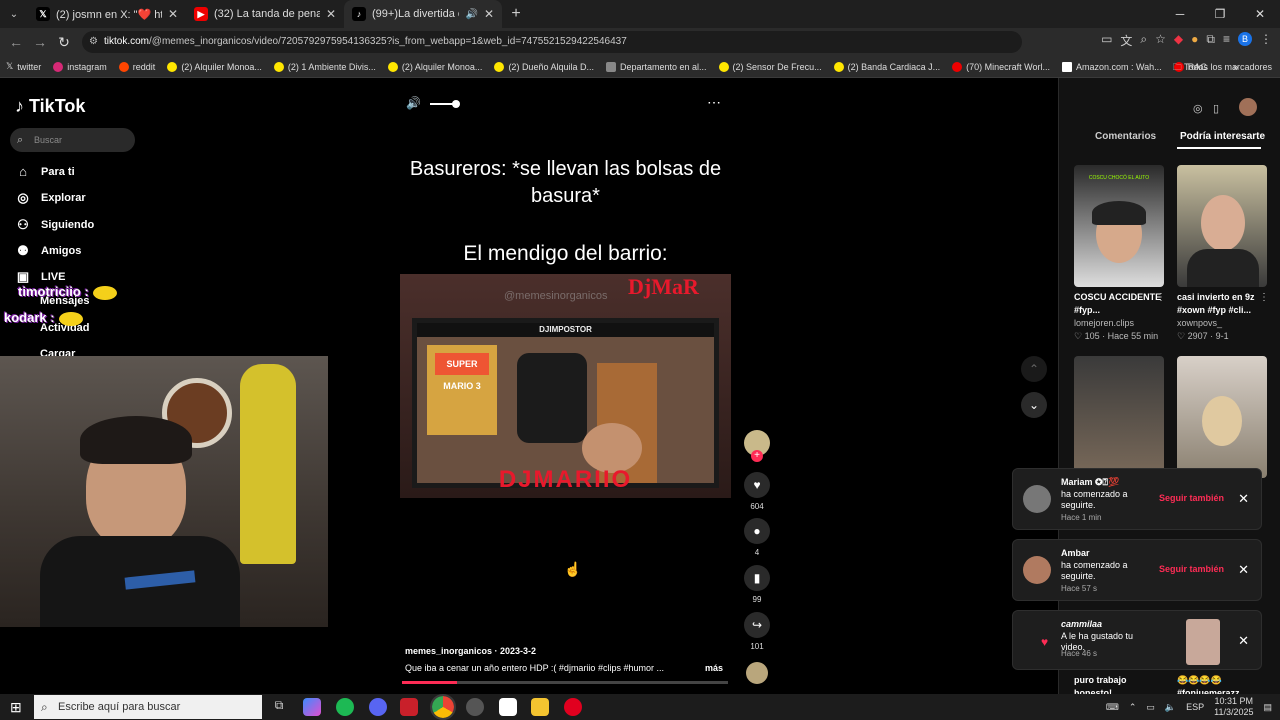  I want to click on suggestion-thumbnail: COSCU CHOCÓ EL AUTO, so click(1119, 226).